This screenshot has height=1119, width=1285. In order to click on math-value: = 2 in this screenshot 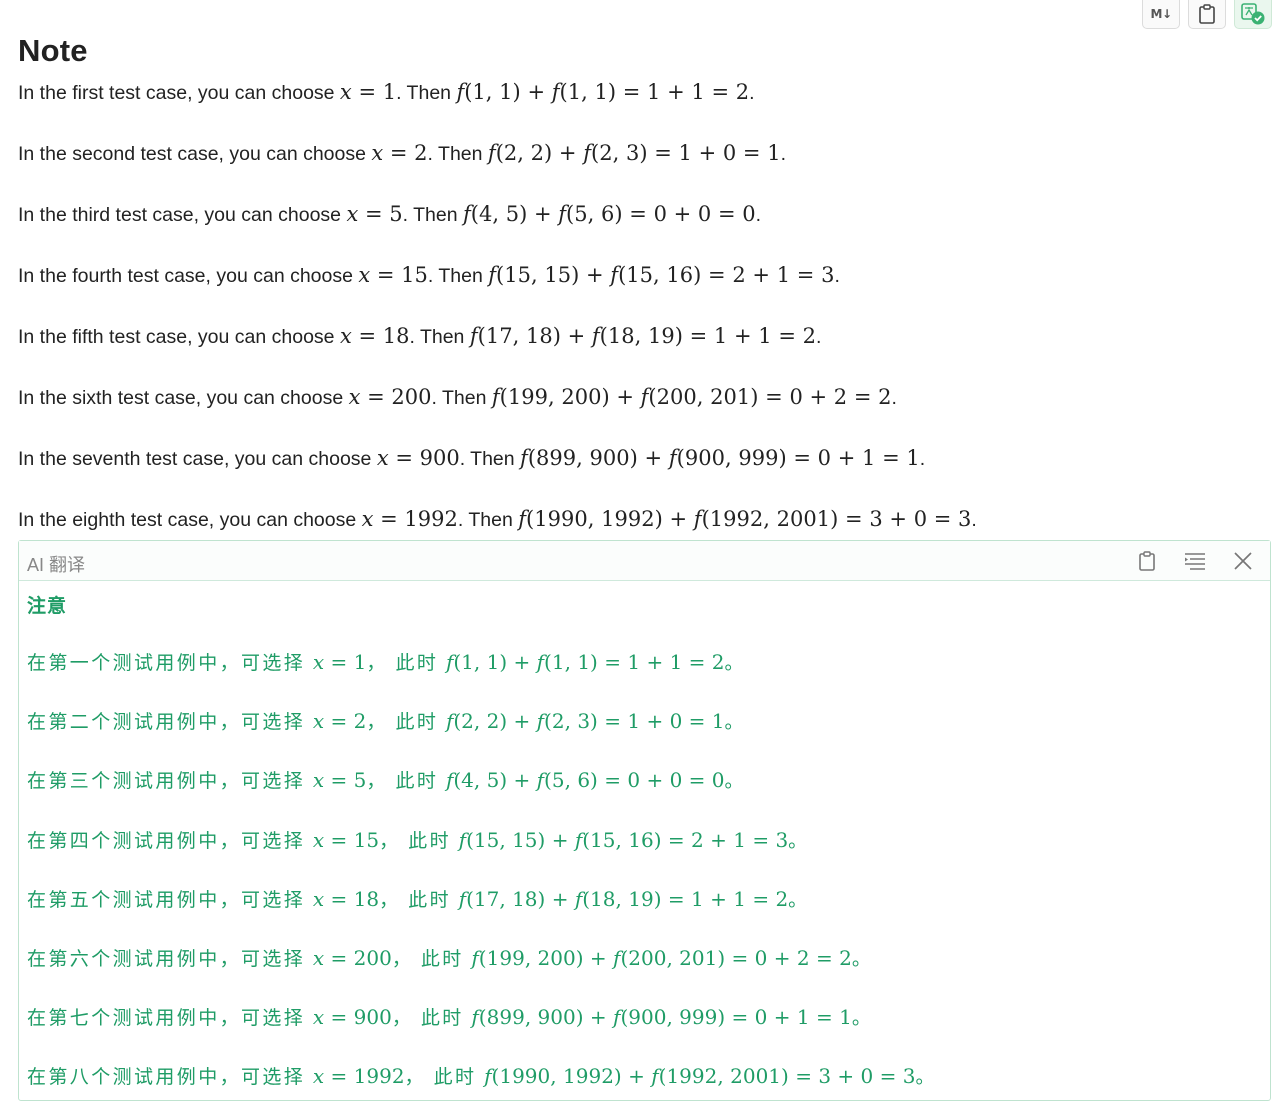, I will do `click(345, 721)`.